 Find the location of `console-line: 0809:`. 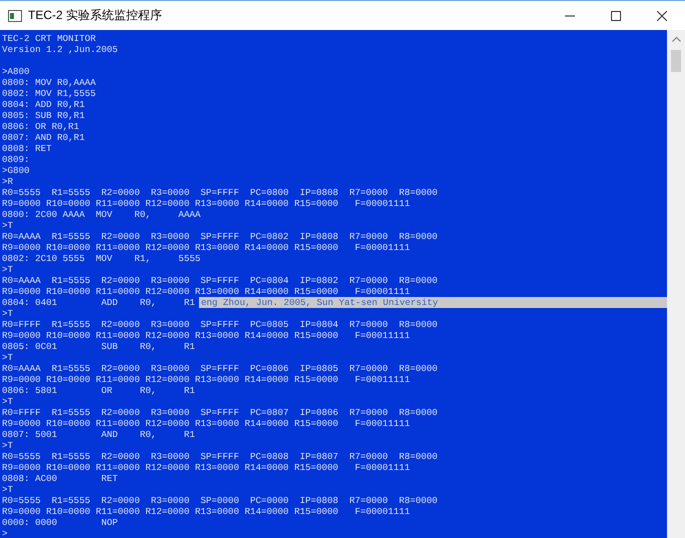

console-line: 0809: is located at coordinates (16, 159).